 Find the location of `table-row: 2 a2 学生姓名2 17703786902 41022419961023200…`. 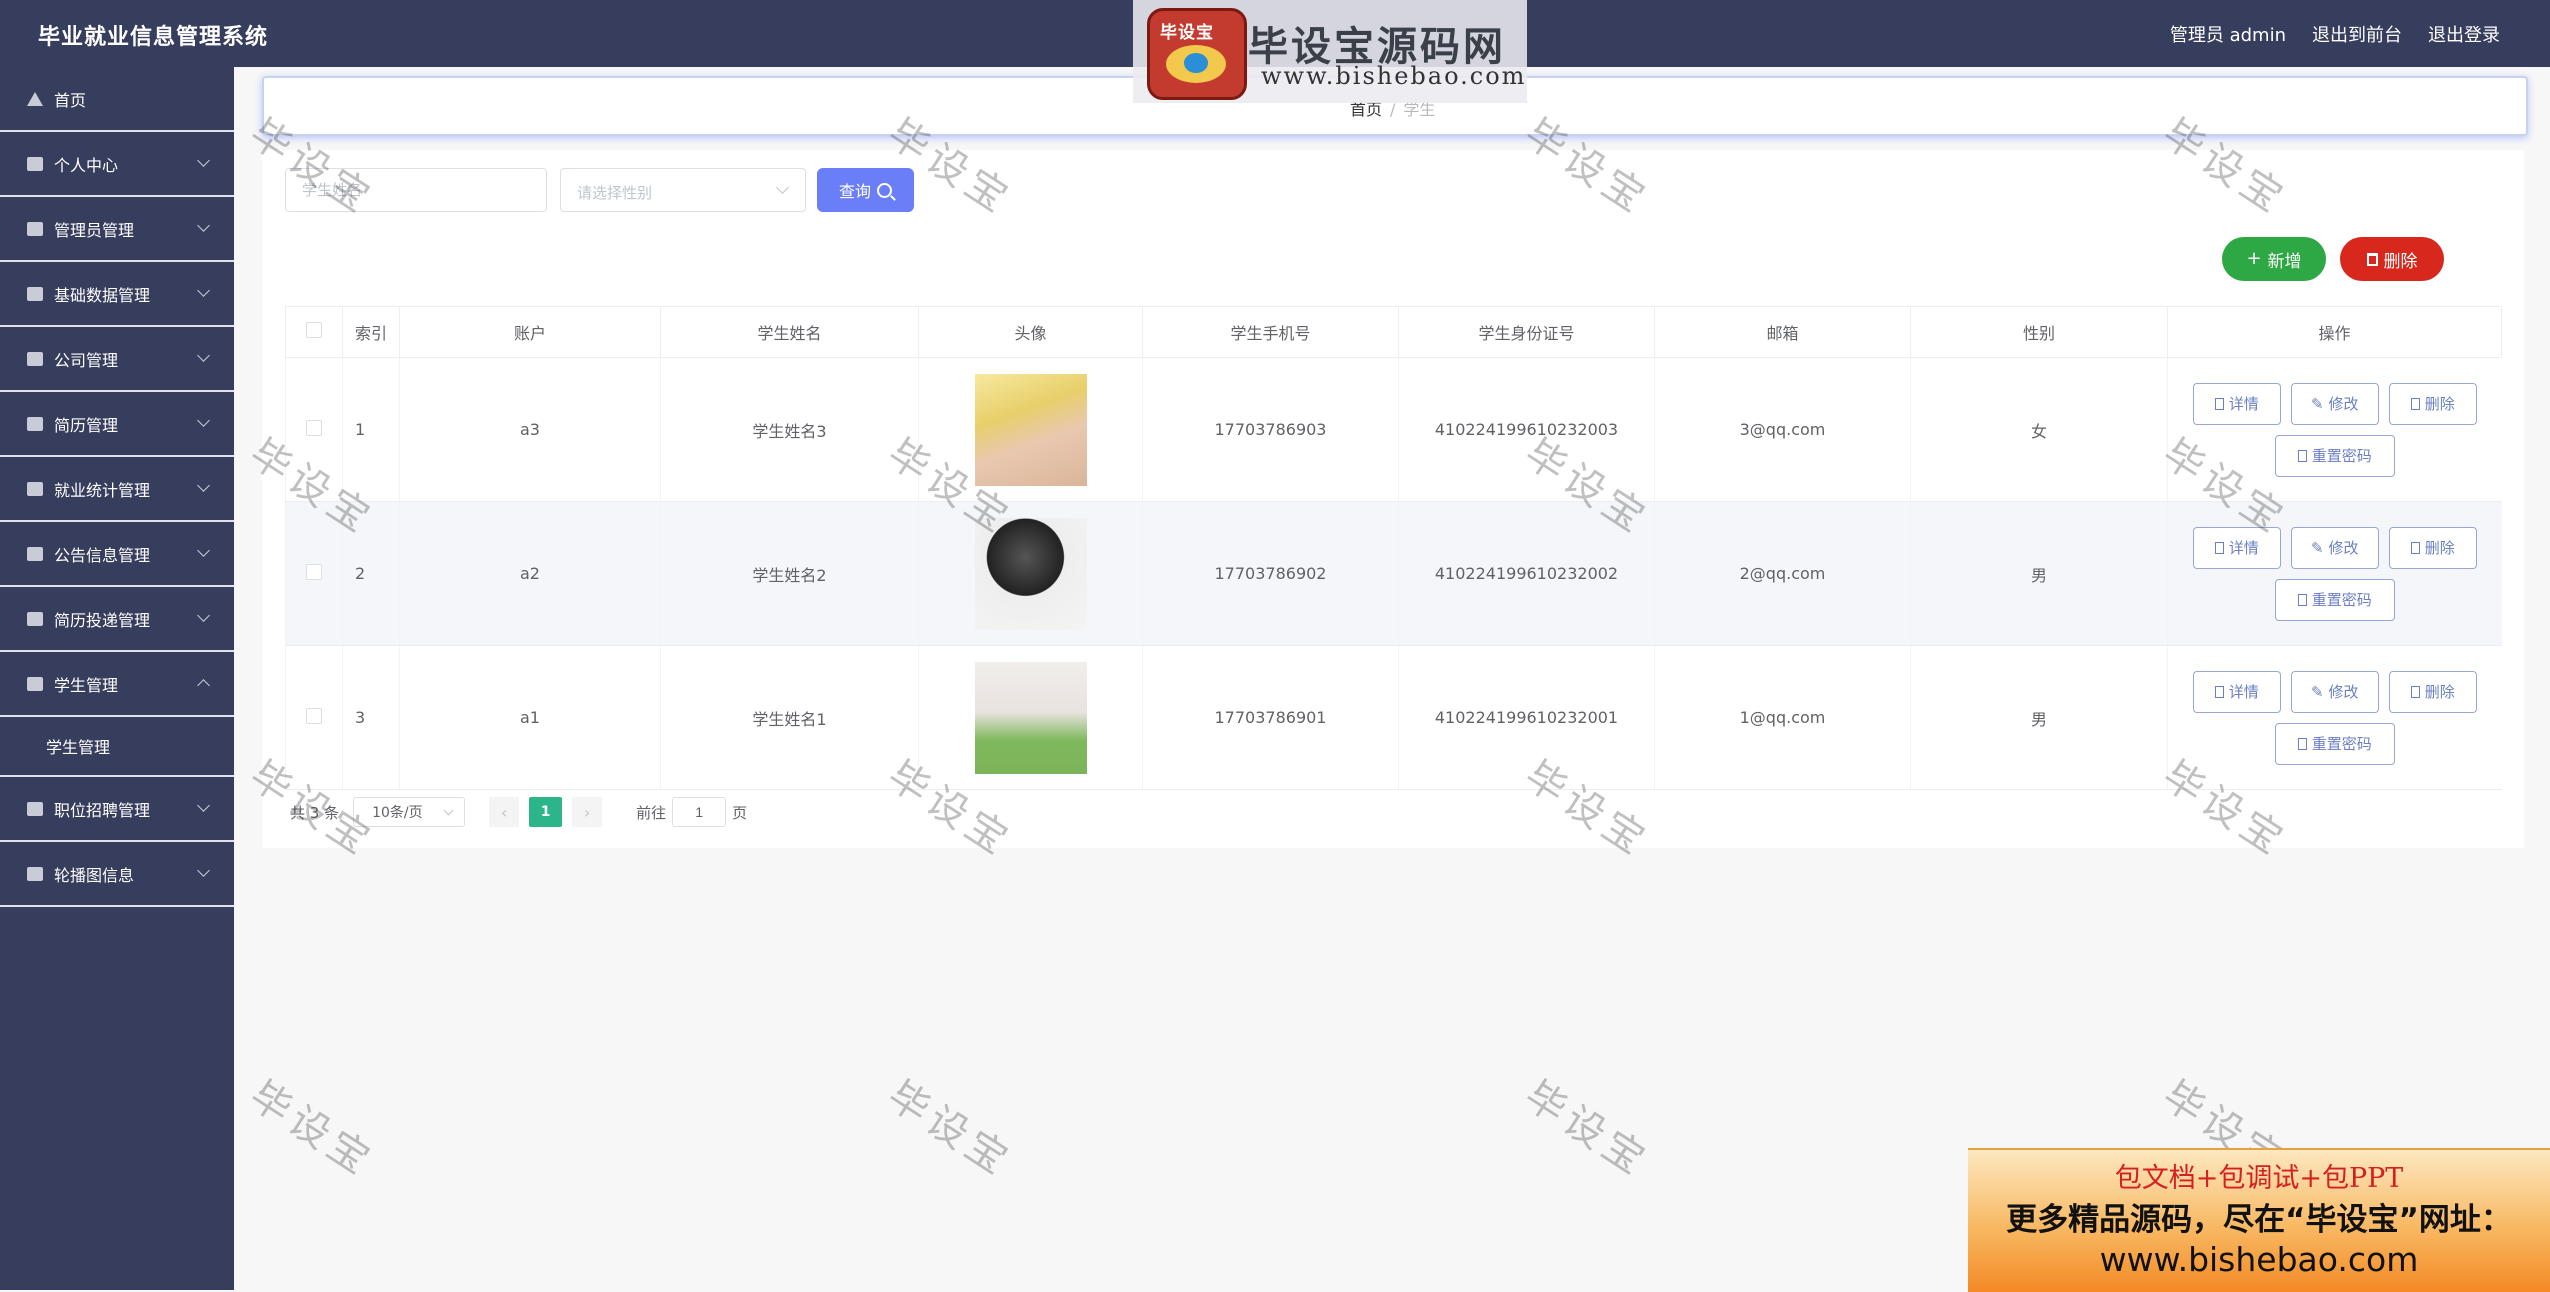

table-row: 2 a2 学生姓名2 17703786902 41022419961023200… is located at coordinates (1393, 573).